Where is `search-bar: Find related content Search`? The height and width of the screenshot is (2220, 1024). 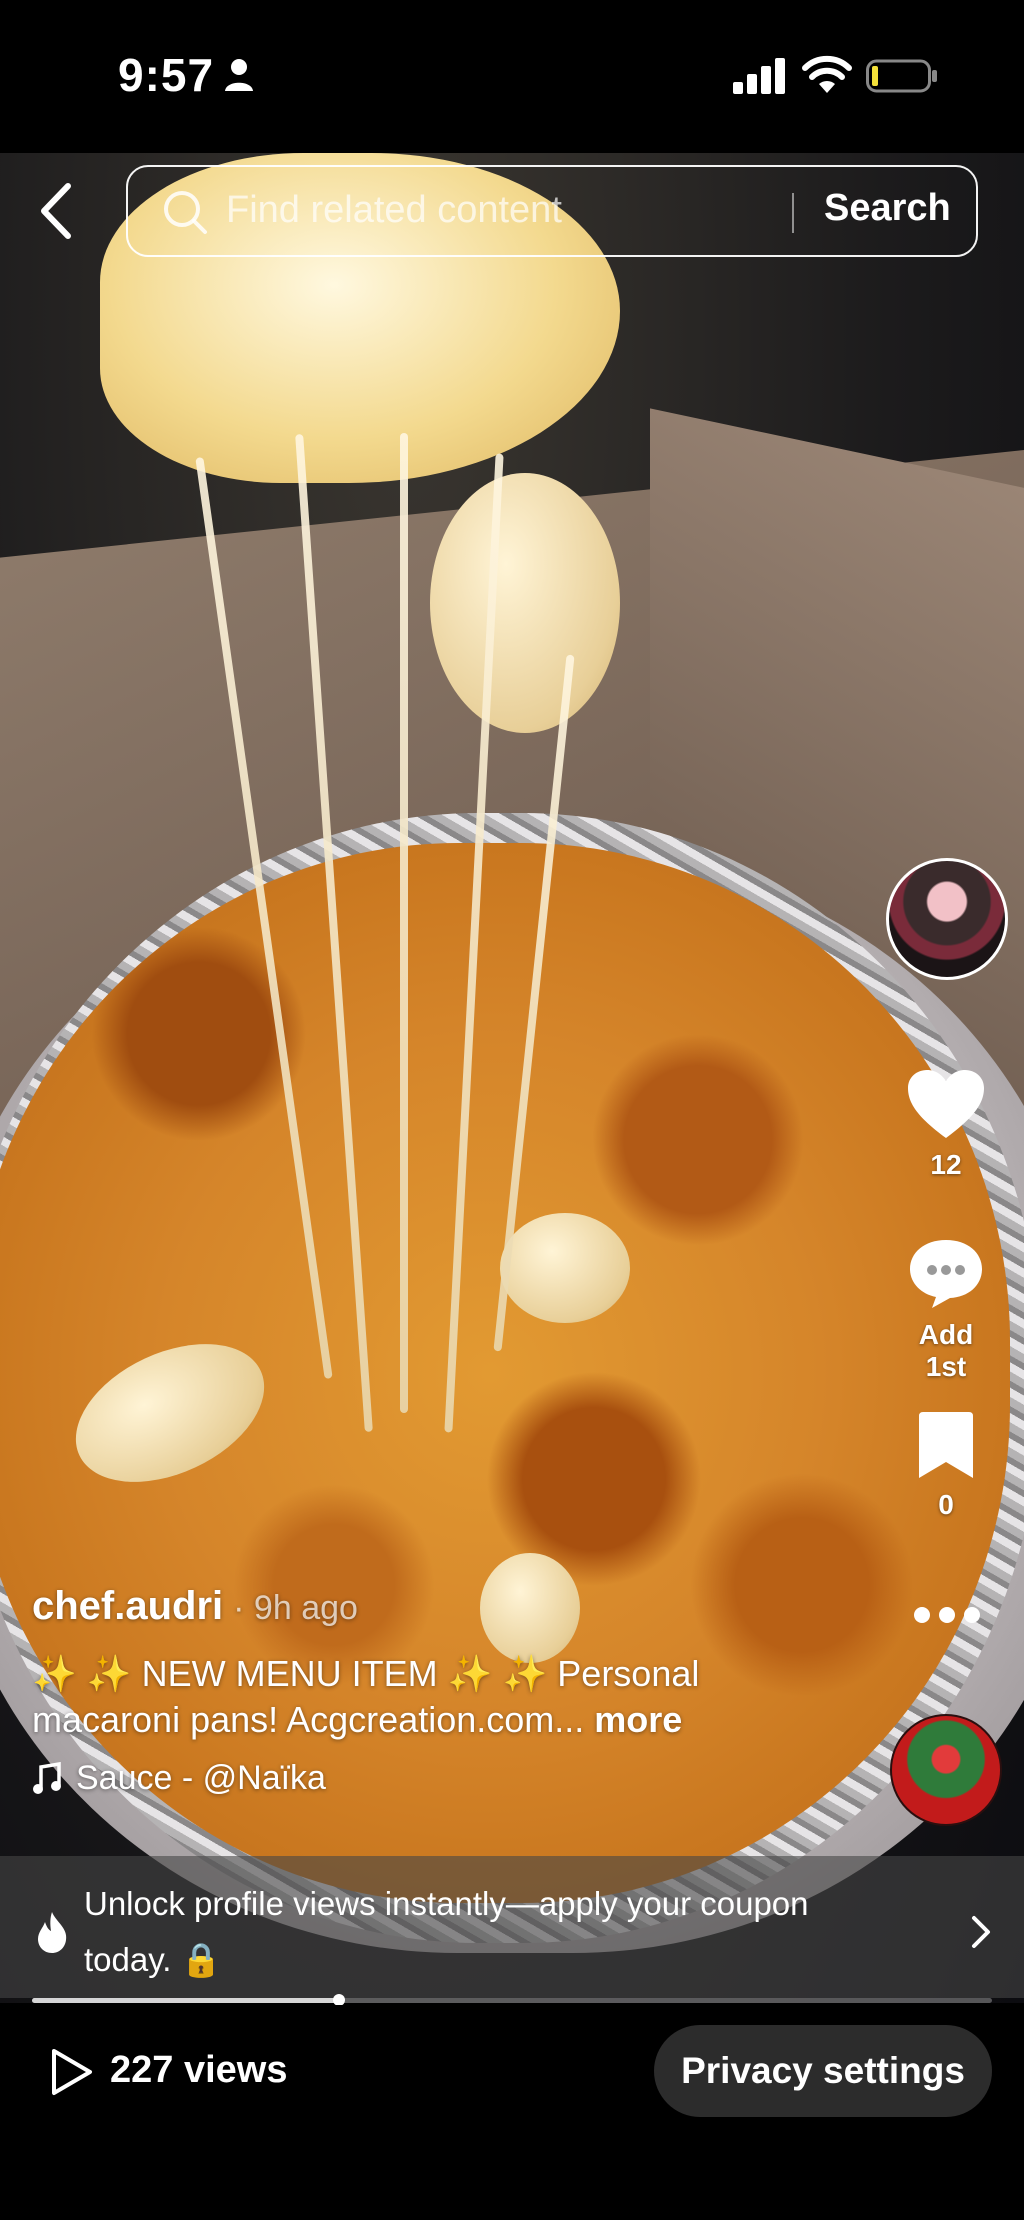
search-bar: Find related content Search is located at coordinates (552, 211).